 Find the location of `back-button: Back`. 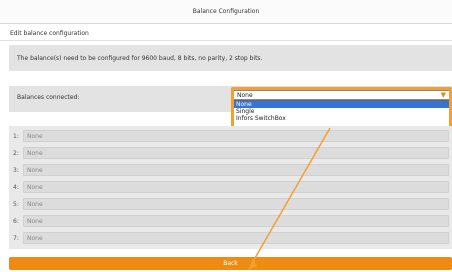

back-button: Back is located at coordinates (230, 263).